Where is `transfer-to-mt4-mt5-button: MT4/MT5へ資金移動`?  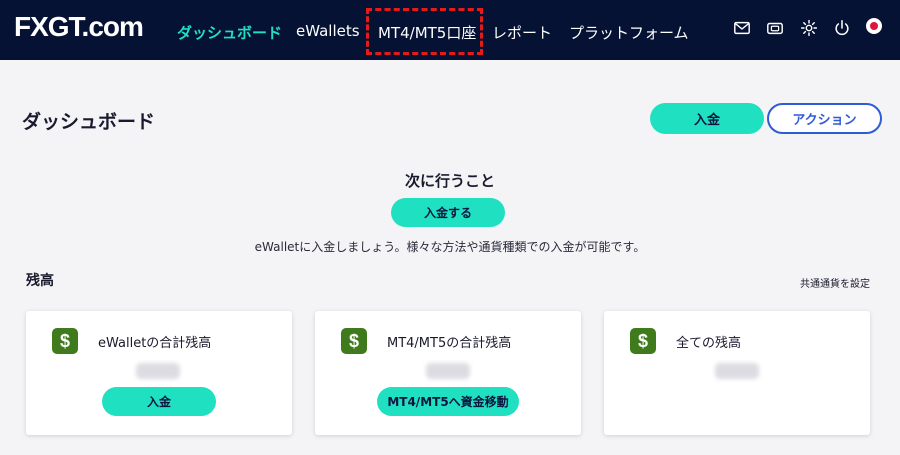
transfer-to-mt4-mt5-button: MT4/MT5へ資金移動 is located at coordinates (448, 401).